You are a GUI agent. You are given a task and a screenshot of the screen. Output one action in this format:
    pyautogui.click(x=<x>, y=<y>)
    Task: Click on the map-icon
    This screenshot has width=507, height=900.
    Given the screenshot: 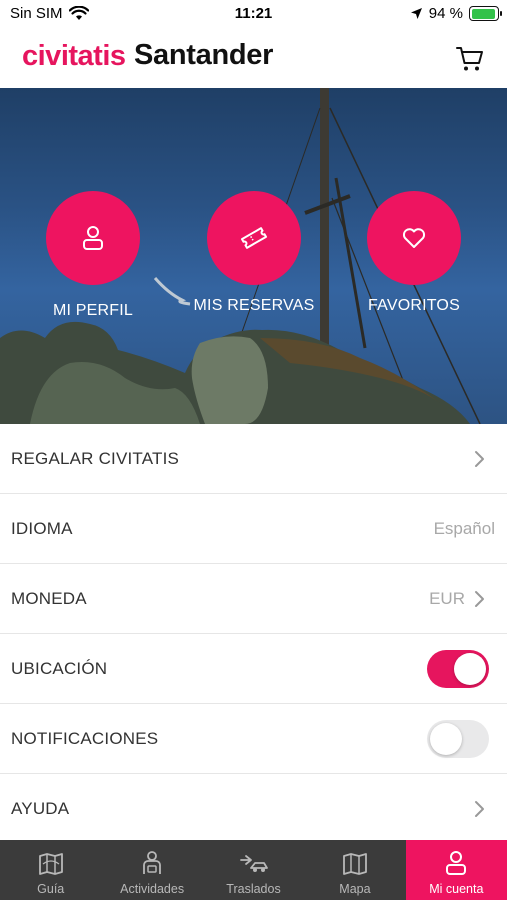 What is the action you would take?
    pyautogui.click(x=355, y=864)
    